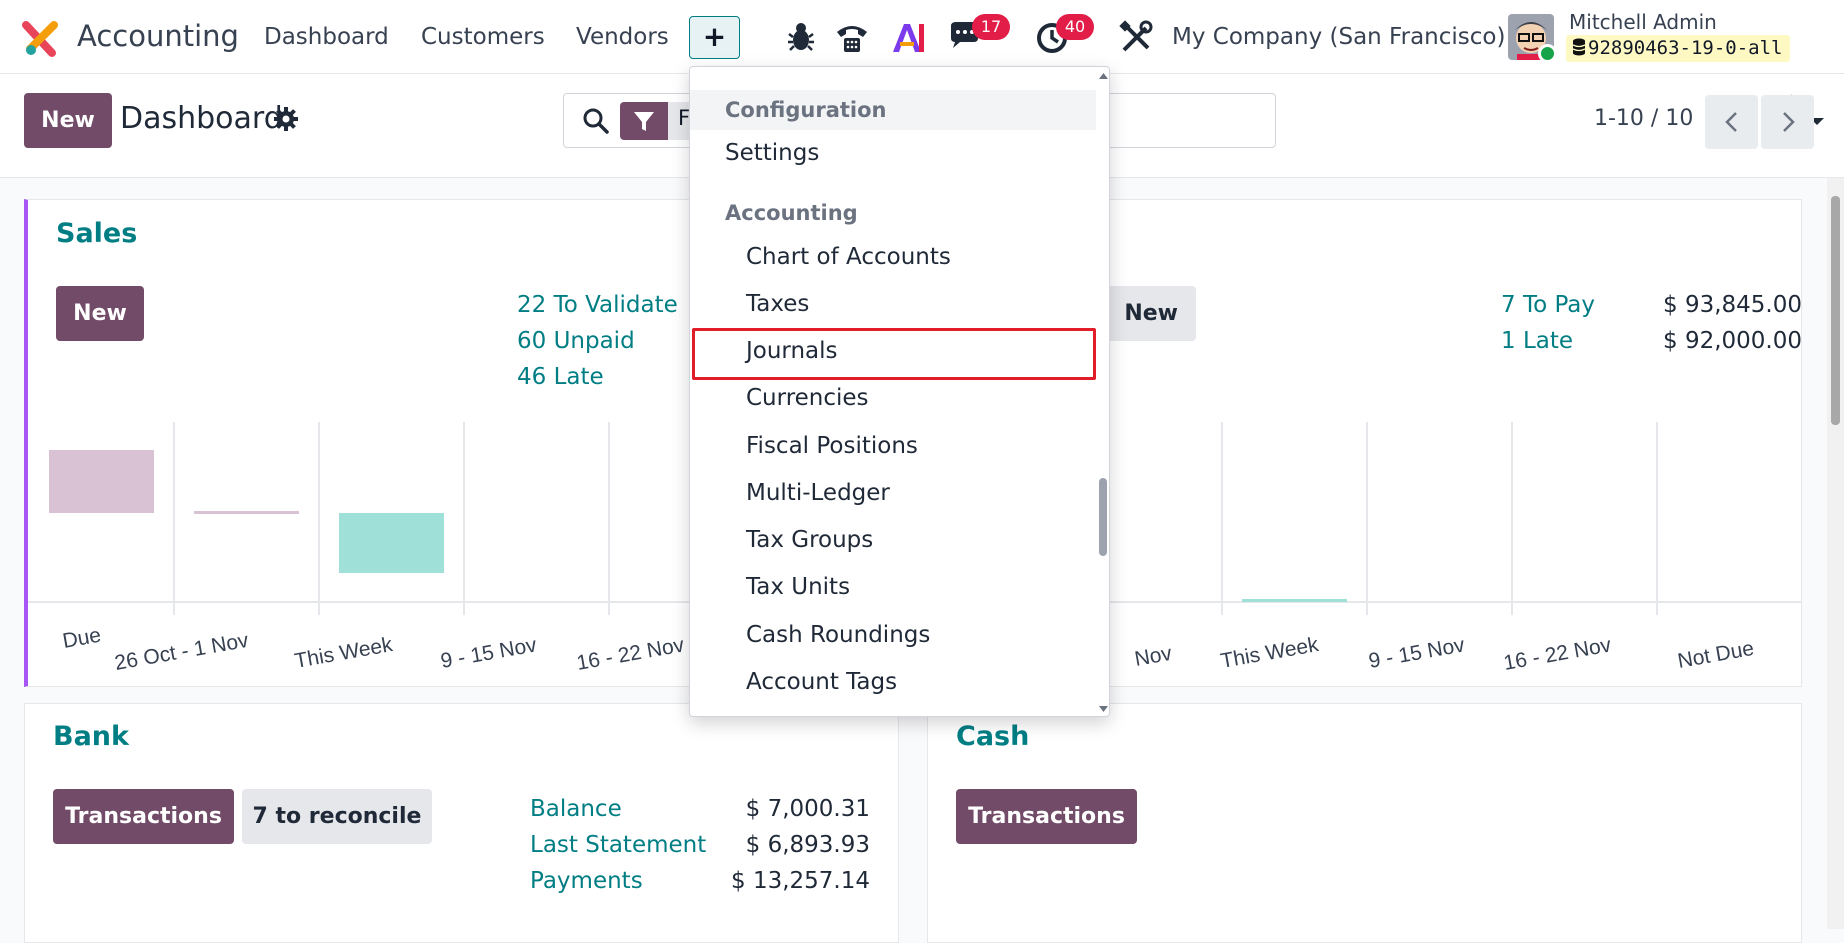  Describe the element at coordinates (1557, 654) in the screenshot. I see `purchases-xlabel-3: 16 - 22 Nov` at that location.